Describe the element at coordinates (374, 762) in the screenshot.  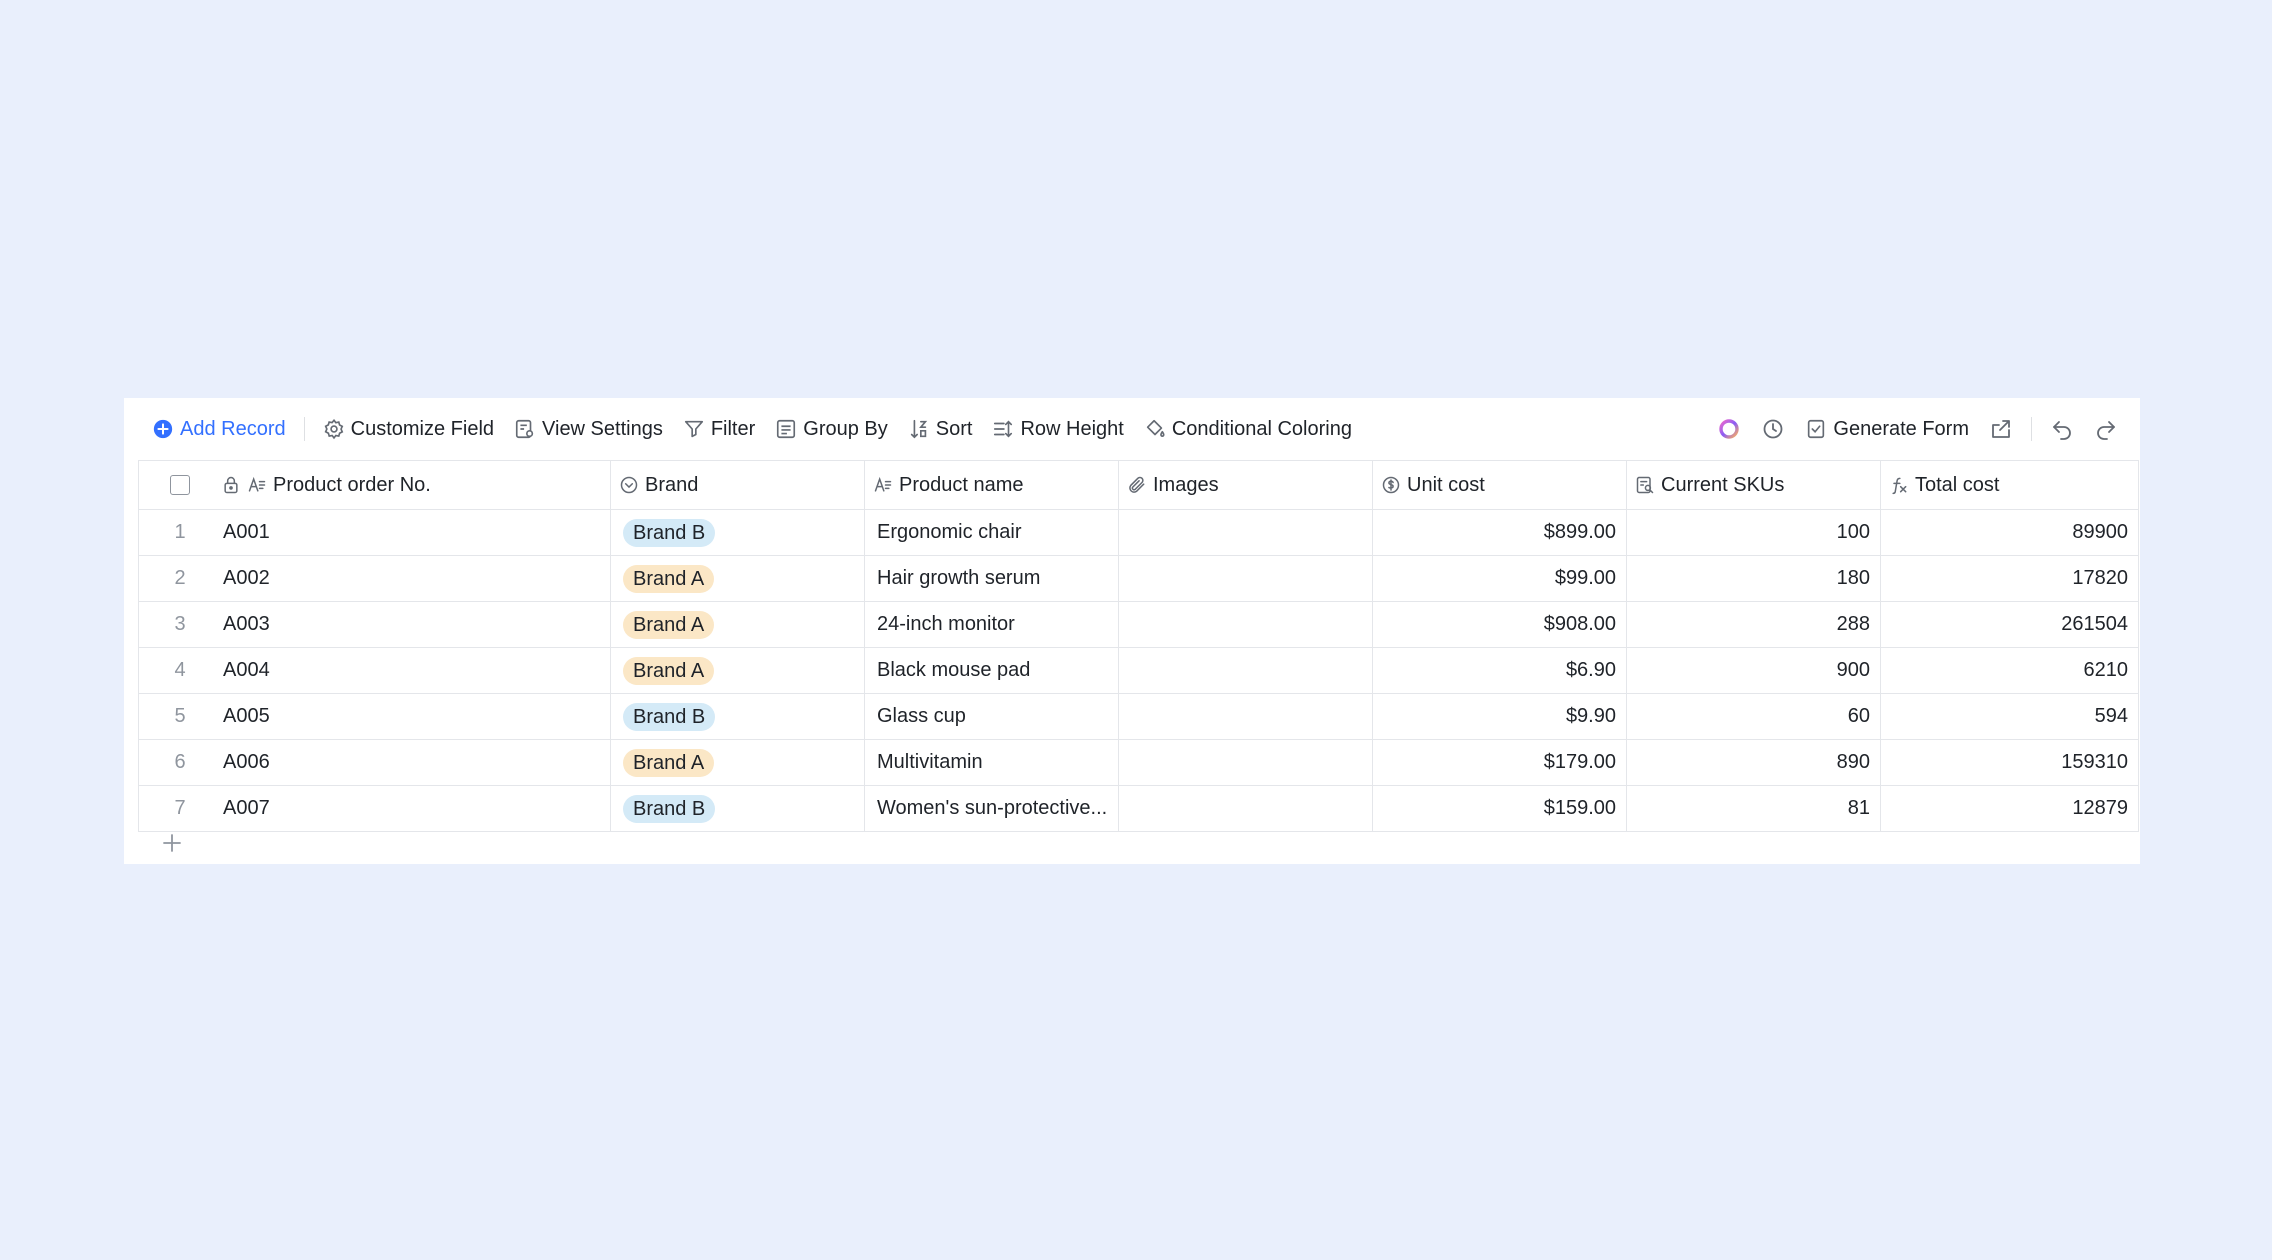
I see `order-no-cell: 6 A006` at that location.